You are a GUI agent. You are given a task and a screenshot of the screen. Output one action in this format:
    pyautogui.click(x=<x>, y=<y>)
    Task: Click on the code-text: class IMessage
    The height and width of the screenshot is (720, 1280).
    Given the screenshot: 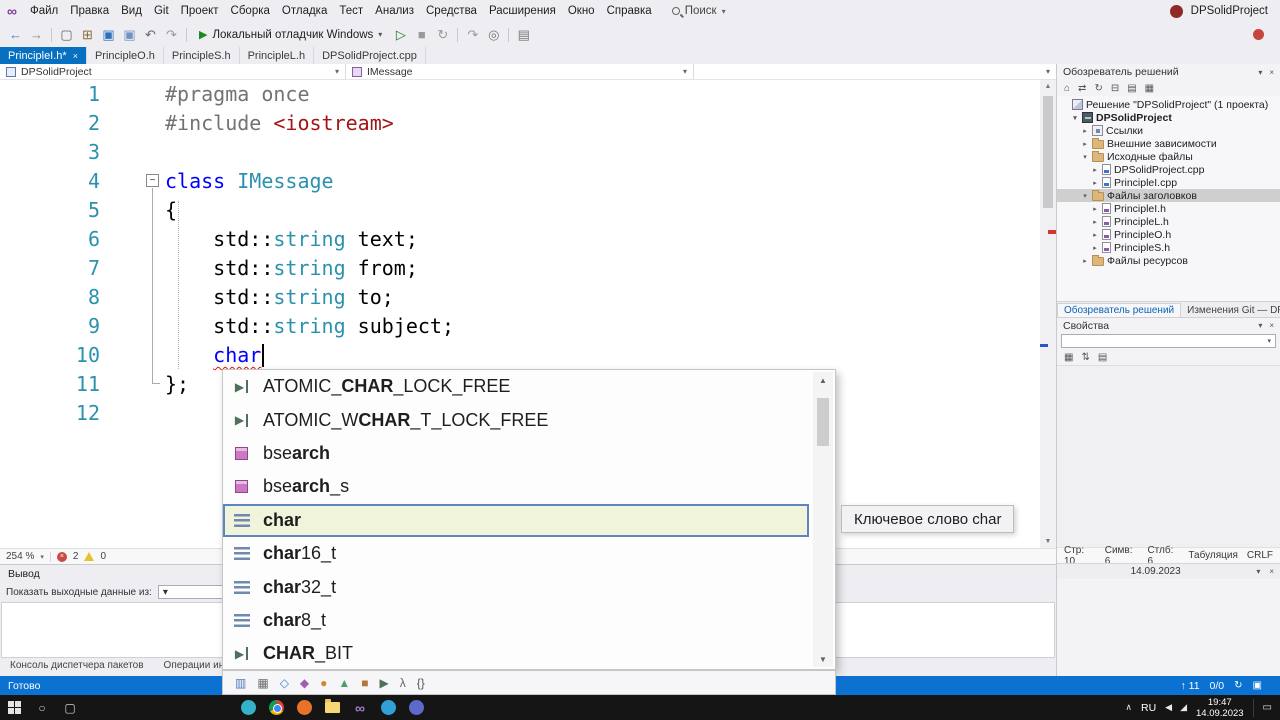 What is the action you would take?
    pyautogui.click(x=217, y=181)
    